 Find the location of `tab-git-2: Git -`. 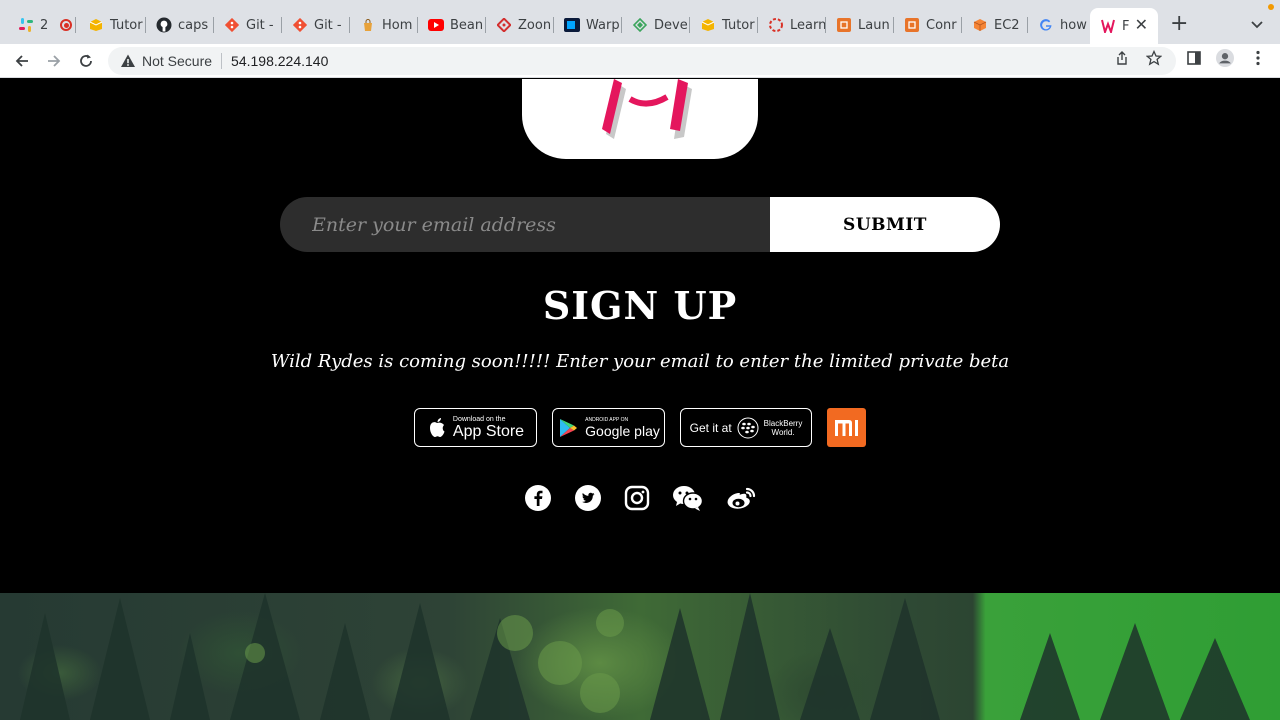

tab-git-2: Git - is located at coordinates (316, 25).